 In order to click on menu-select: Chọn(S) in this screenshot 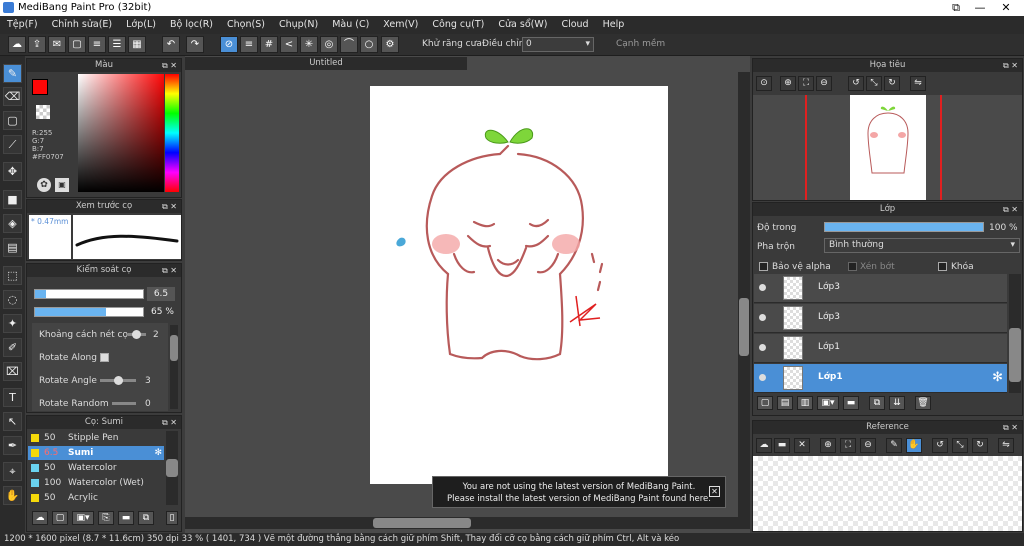, I will do `click(246, 25)`.